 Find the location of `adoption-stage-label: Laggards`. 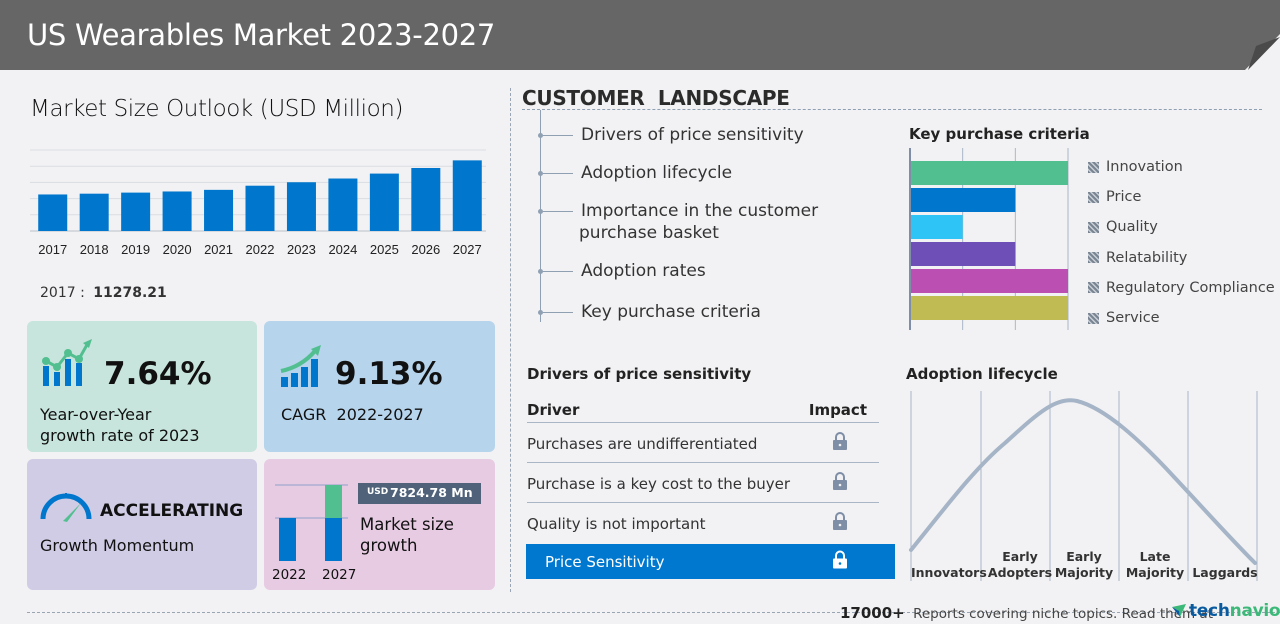

adoption-stage-label: Laggards is located at coordinates (1225, 564).